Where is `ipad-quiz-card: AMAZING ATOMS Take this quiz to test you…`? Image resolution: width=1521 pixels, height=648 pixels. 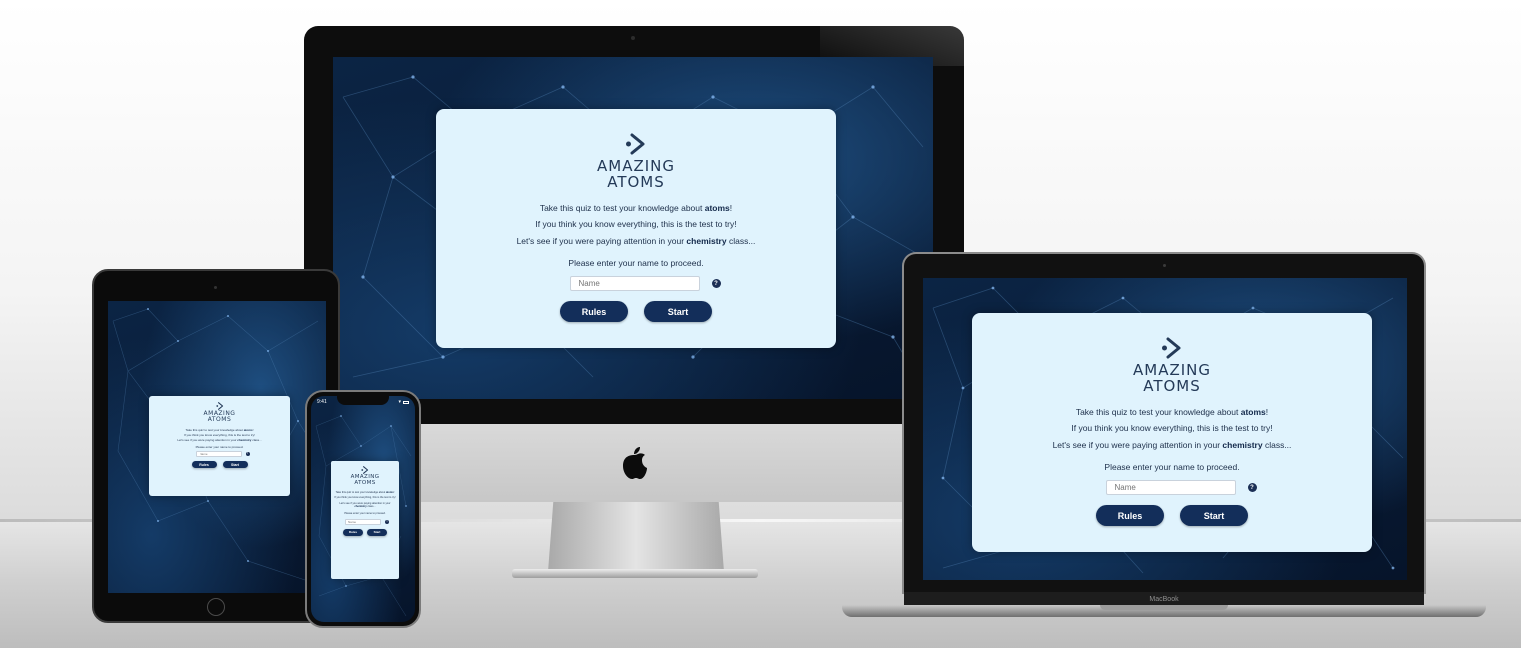 ipad-quiz-card: AMAZING ATOMS Take this quiz to test you… is located at coordinates (219, 446).